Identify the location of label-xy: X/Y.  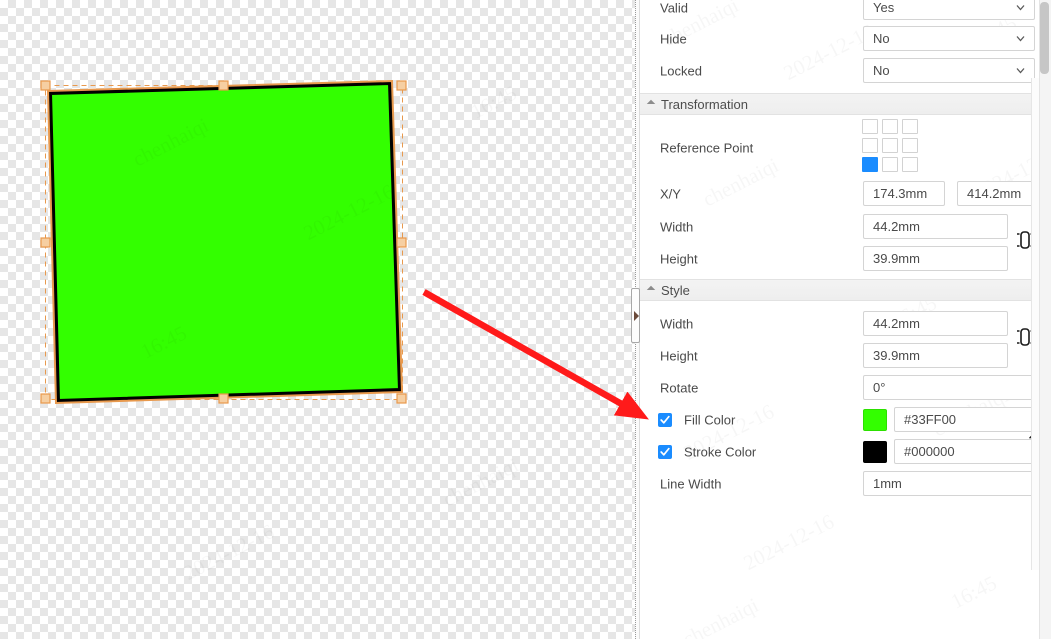
(670, 194).